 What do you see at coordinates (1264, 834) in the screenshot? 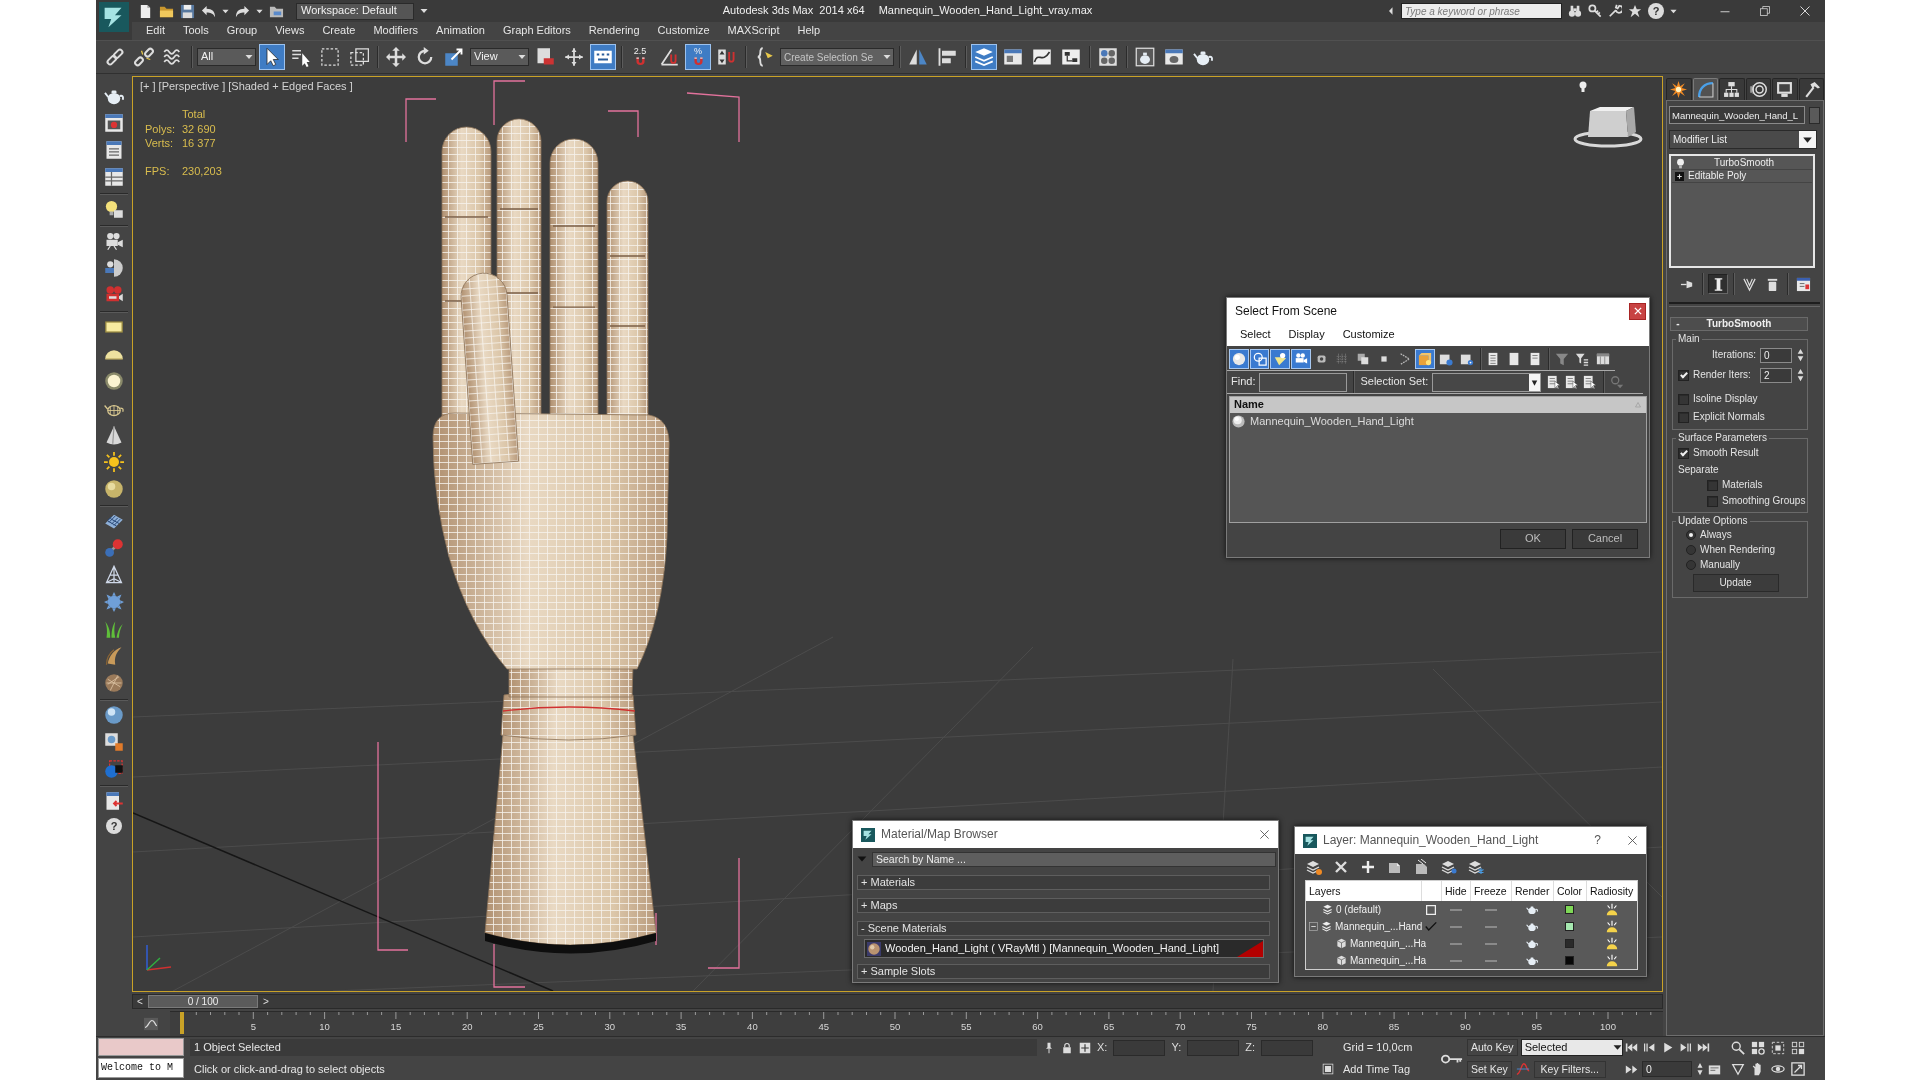
I see `close-icon` at bounding box center [1264, 834].